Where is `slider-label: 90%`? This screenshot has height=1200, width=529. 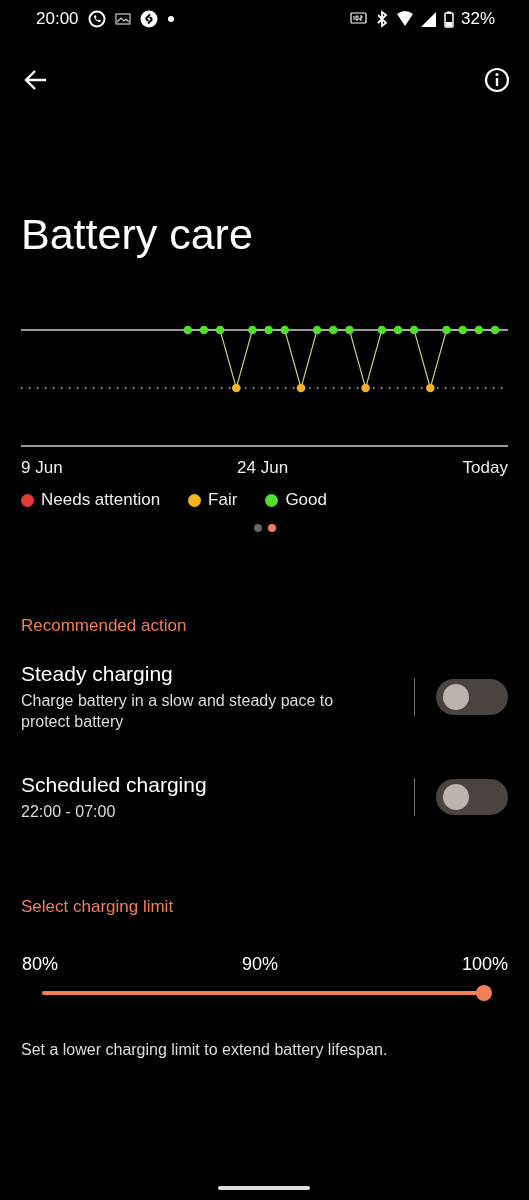 slider-label: 90% is located at coordinates (259, 965).